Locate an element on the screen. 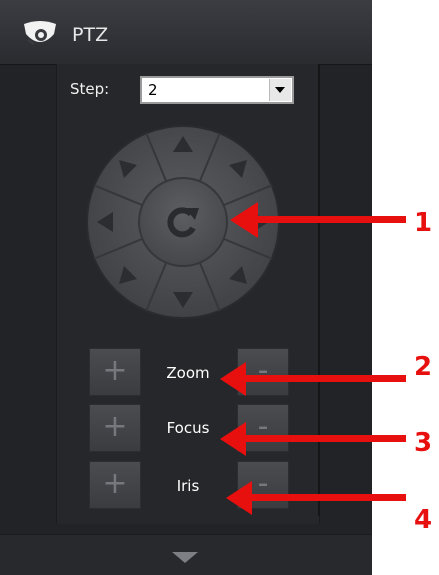  annotation-label-4: 4 is located at coordinates (423, 520).